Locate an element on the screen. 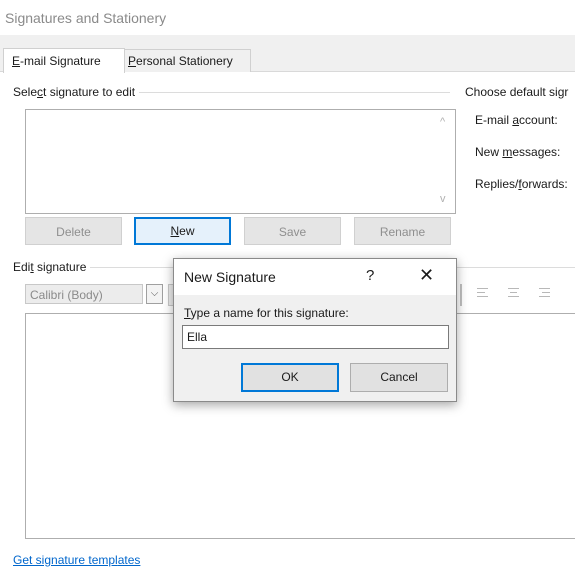 The image size is (575, 570). new-messages-mnemonic: m is located at coordinates (507, 152).